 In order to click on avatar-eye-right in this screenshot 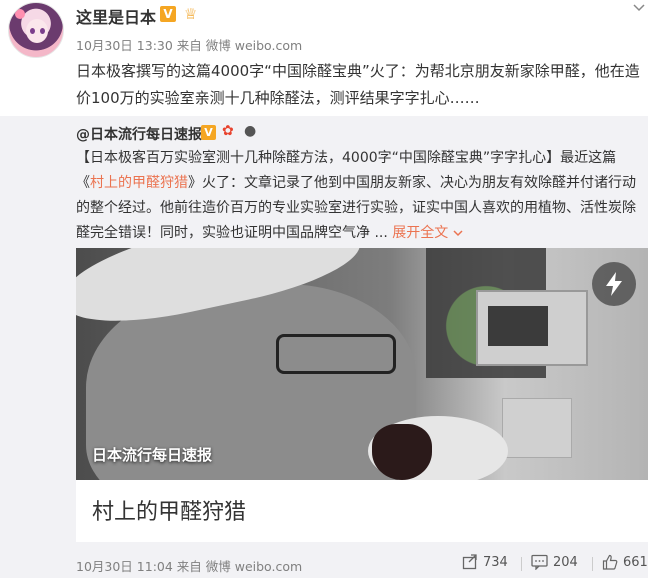, I will do `click(42, 31)`.